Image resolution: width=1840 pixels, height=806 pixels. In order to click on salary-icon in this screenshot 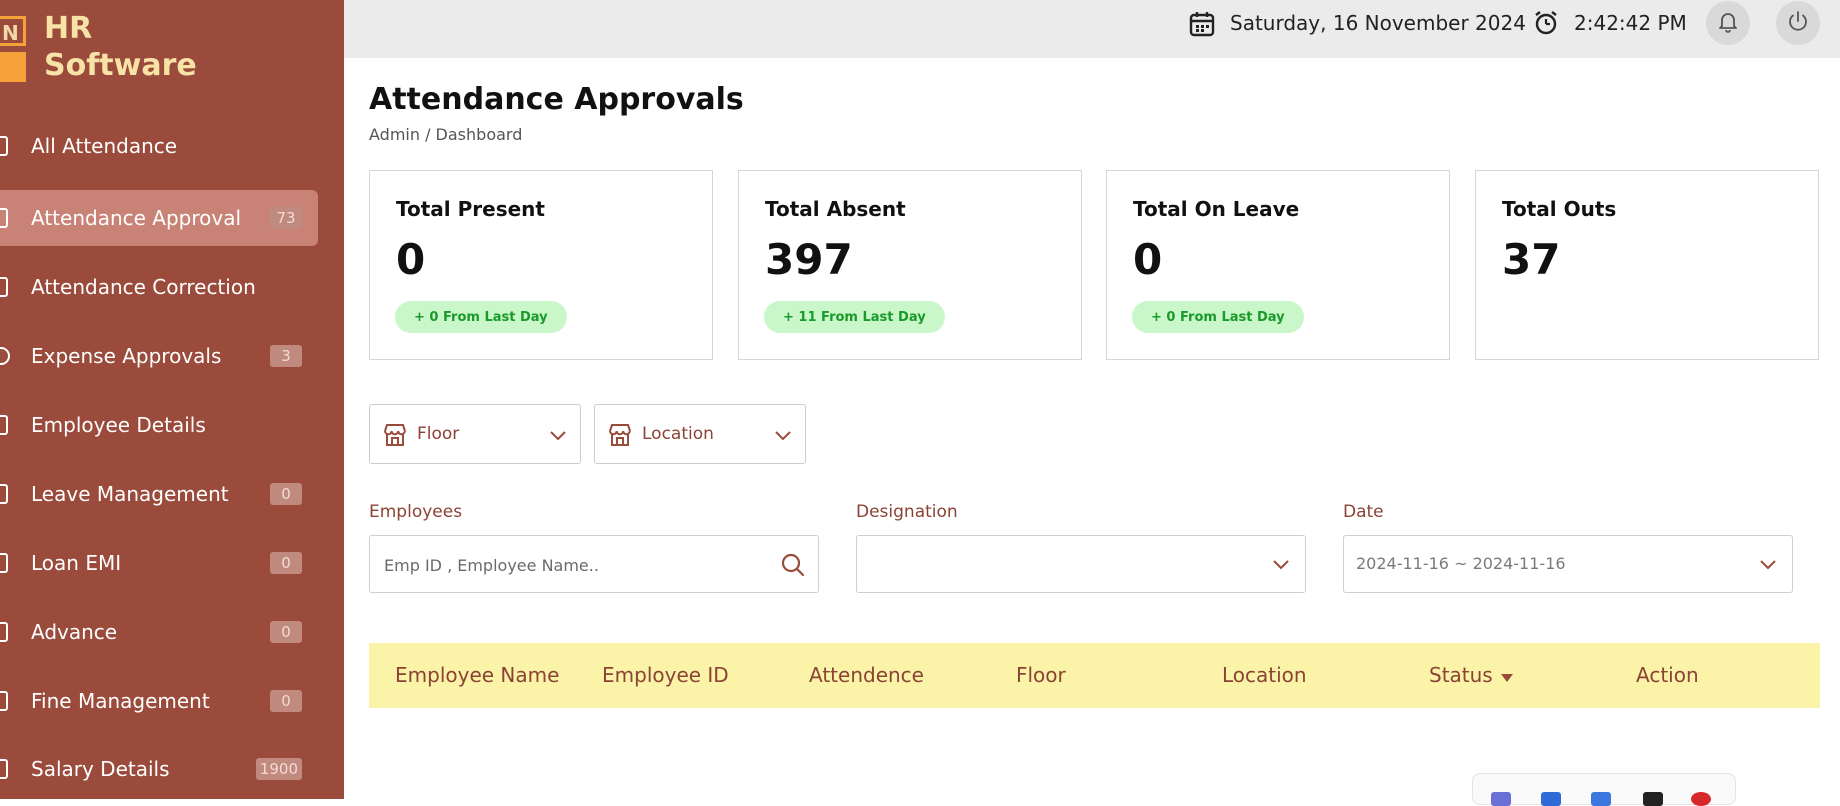, I will do `click(4, 769)`.